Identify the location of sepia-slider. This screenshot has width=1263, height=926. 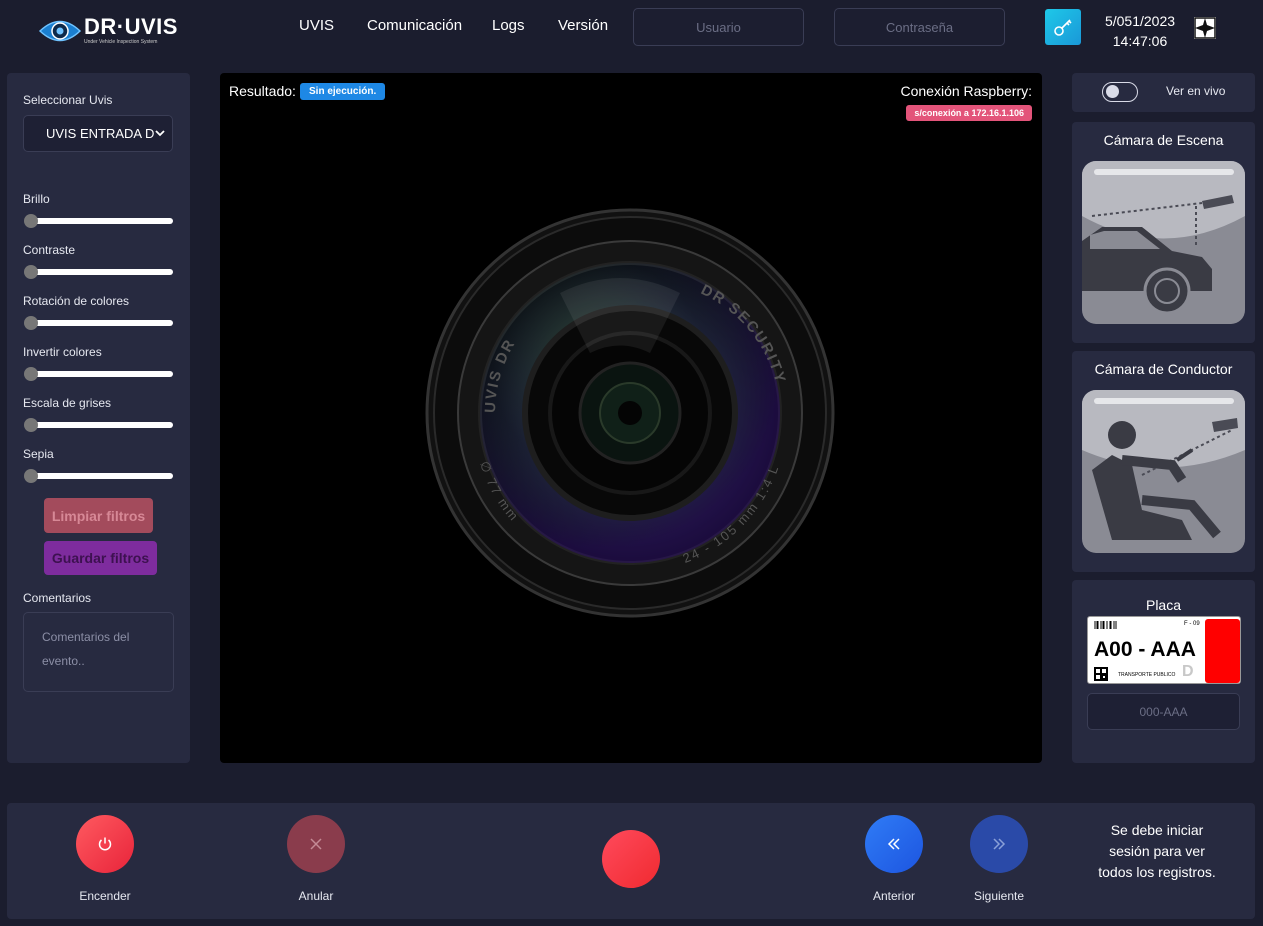
(98, 476).